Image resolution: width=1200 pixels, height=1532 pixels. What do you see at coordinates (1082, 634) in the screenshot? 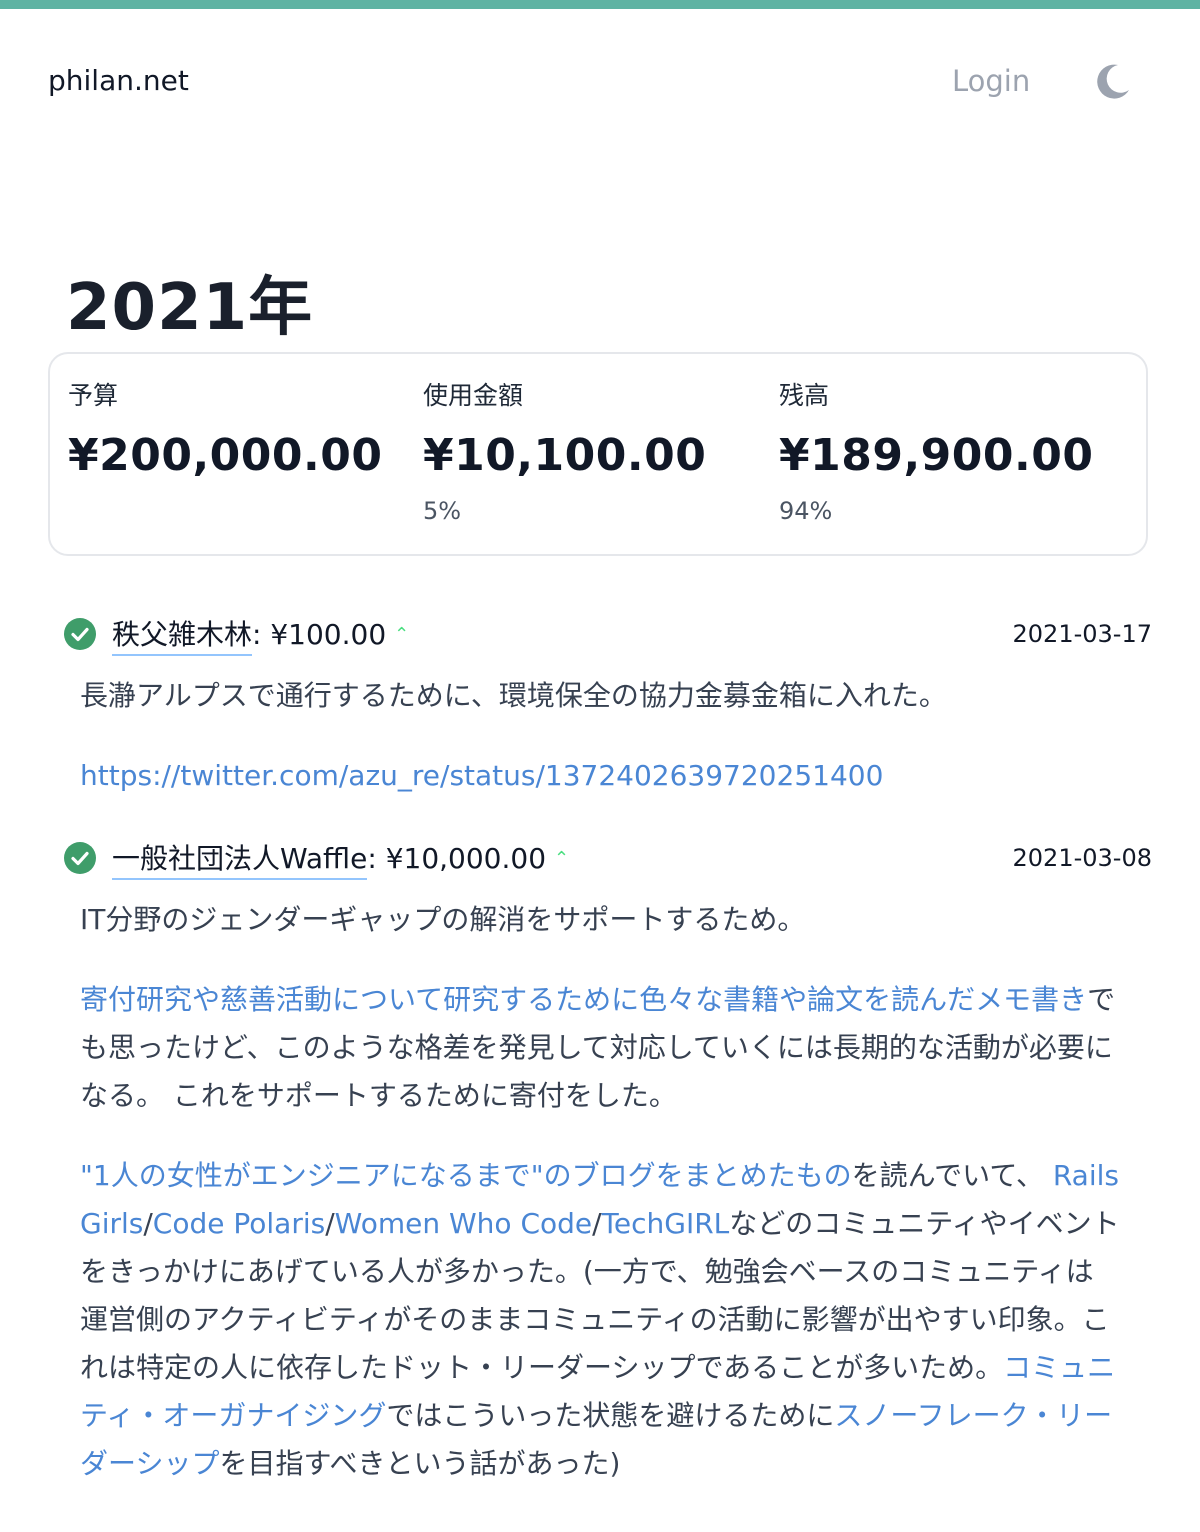
I see `entry-date: 2021-03-17` at bounding box center [1082, 634].